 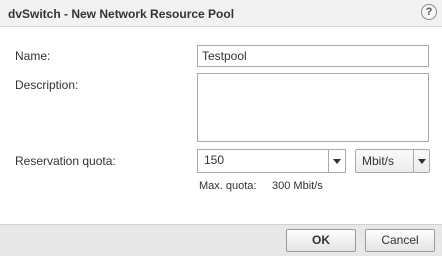 I want to click on dialog-titlebar: dvSwitch - New Network Resource Pool ?, so click(x=221, y=13).